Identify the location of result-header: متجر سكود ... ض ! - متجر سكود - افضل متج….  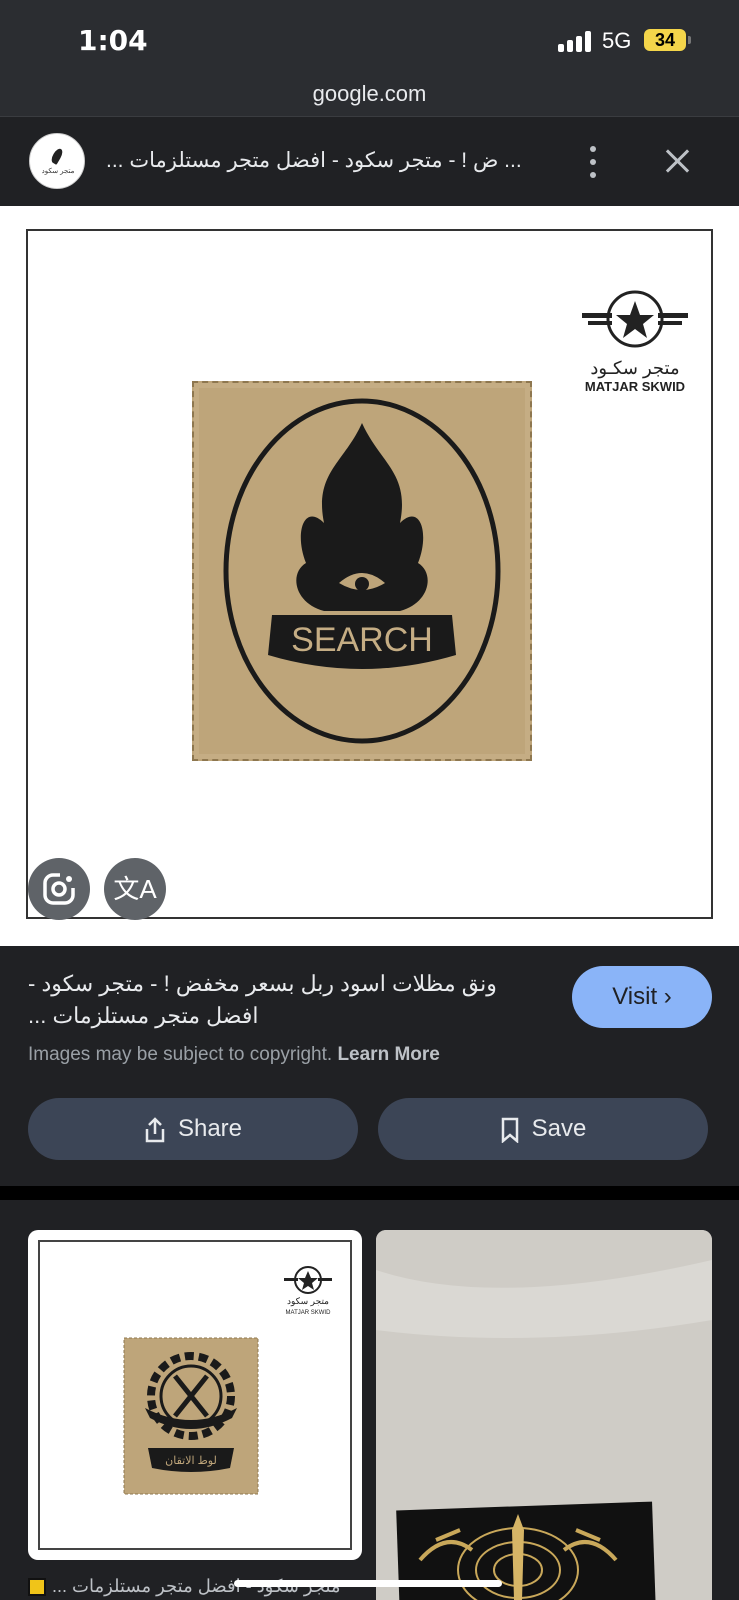
(369, 161).